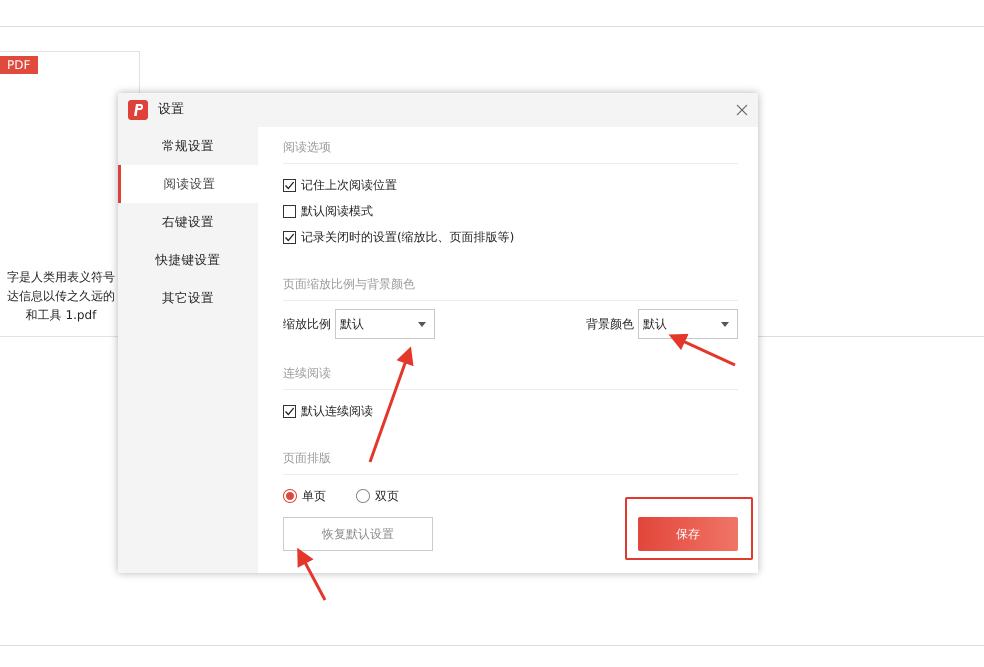  I want to click on field-label: 背景颜色, so click(610, 324).